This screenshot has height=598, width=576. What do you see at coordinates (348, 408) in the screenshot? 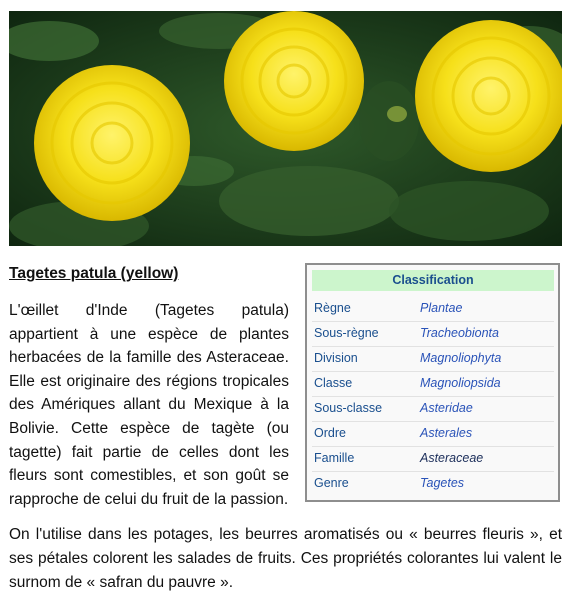
I see `rank-label: Sous-classe` at bounding box center [348, 408].